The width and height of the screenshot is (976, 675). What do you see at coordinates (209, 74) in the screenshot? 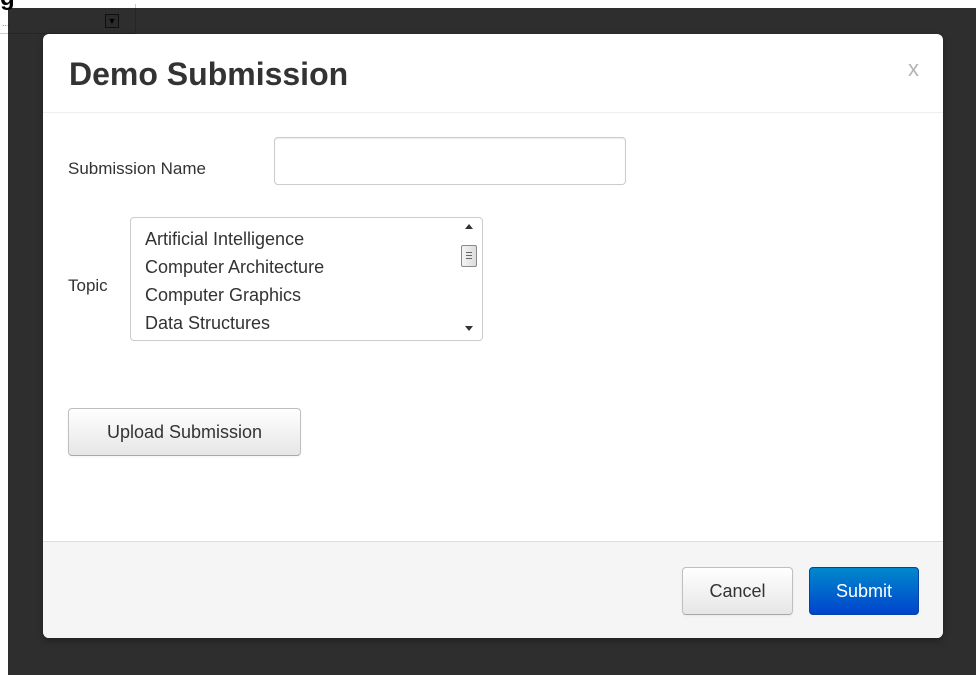
I see `modal-title: Demo Submission` at bounding box center [209, 74].